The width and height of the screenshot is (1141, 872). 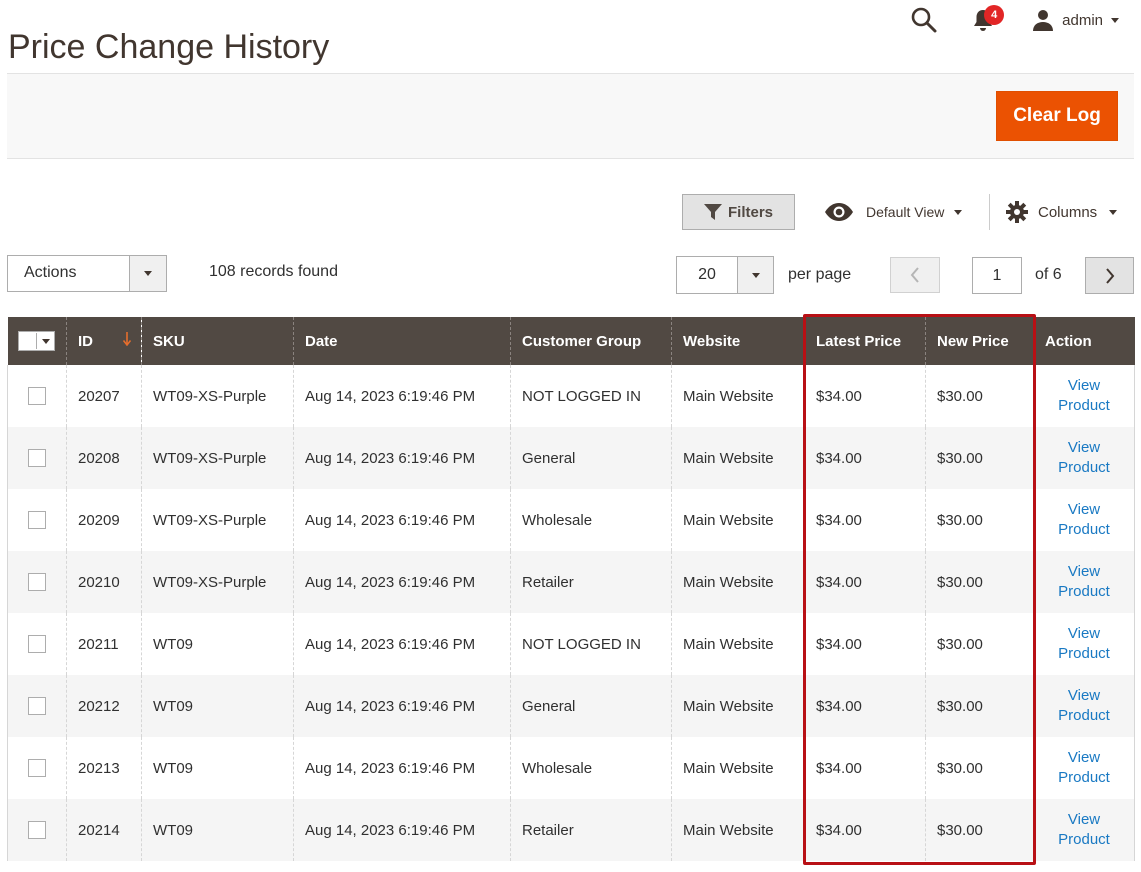 I want to click on cell-id: 20207, so click(x=104, y=396).